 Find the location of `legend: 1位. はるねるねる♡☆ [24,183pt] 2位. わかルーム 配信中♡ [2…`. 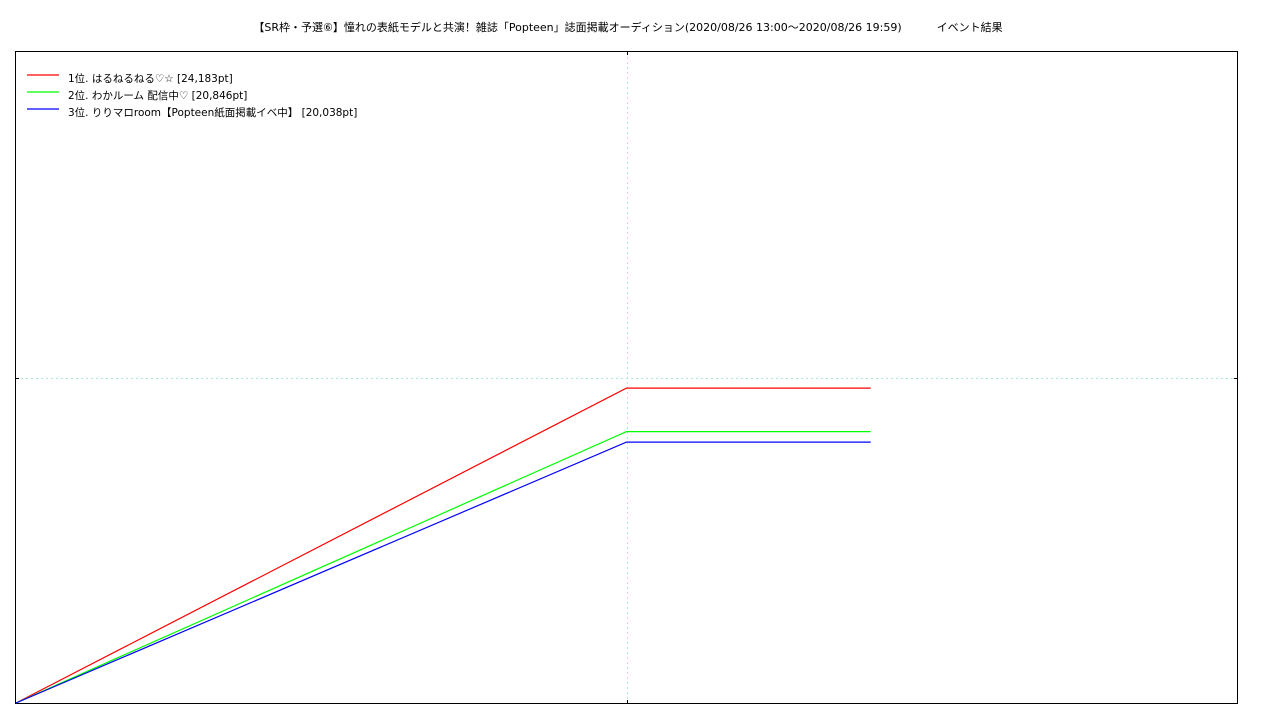

legend: 1位. はるねるねる♡☆ [24,183pt] 2位. わかルーム 配信中♡ [2… is located at coordinates (192, 95).